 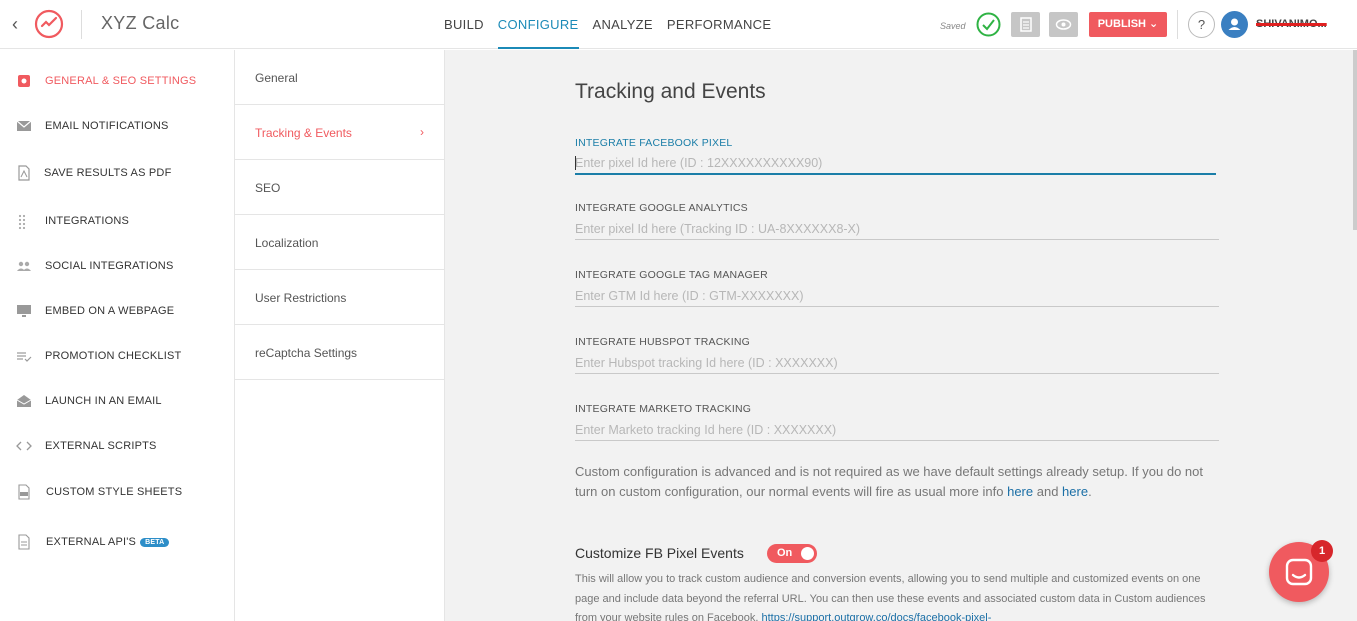 I want to click on facebook-pixel-field: INTEGRATE FACEBOOK PIXEL, so click(x=897, y=156).